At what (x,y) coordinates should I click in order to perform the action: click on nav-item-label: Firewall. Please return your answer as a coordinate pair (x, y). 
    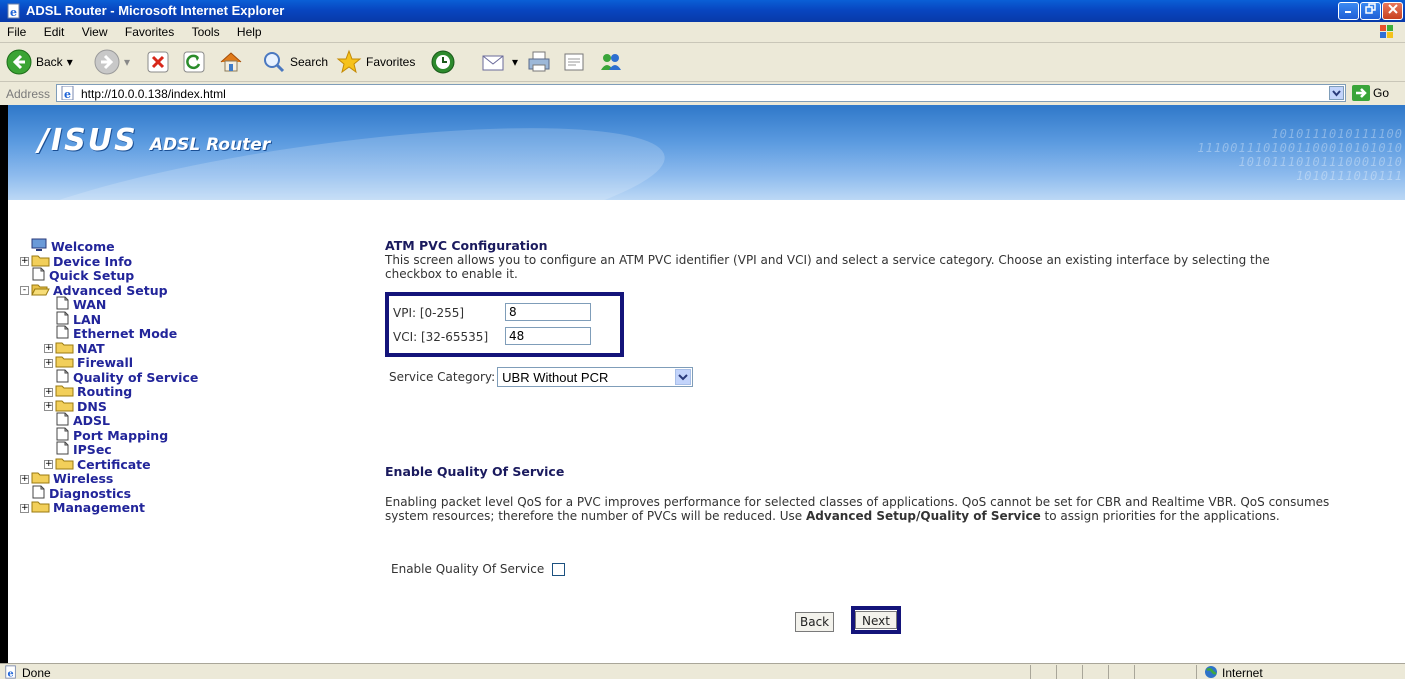
    Looking at the image, I should click on (105, 362).